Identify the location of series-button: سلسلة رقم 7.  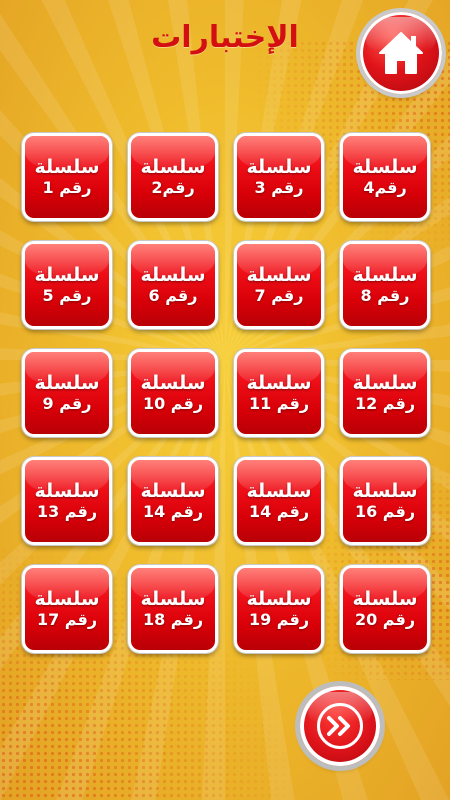
(279, 285).